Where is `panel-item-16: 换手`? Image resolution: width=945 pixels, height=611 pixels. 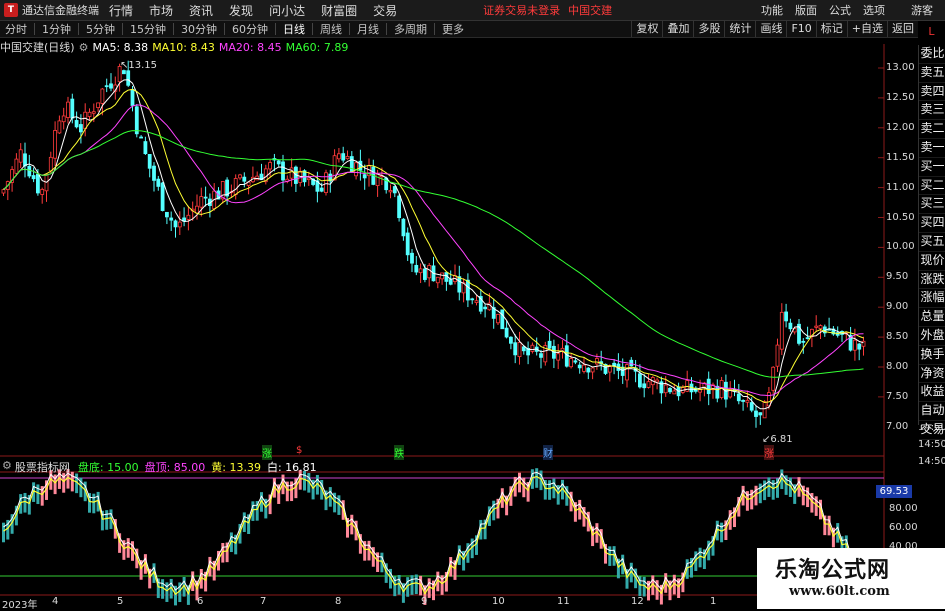 panel-item-16: 换手 is located at coordinates (932, 355).